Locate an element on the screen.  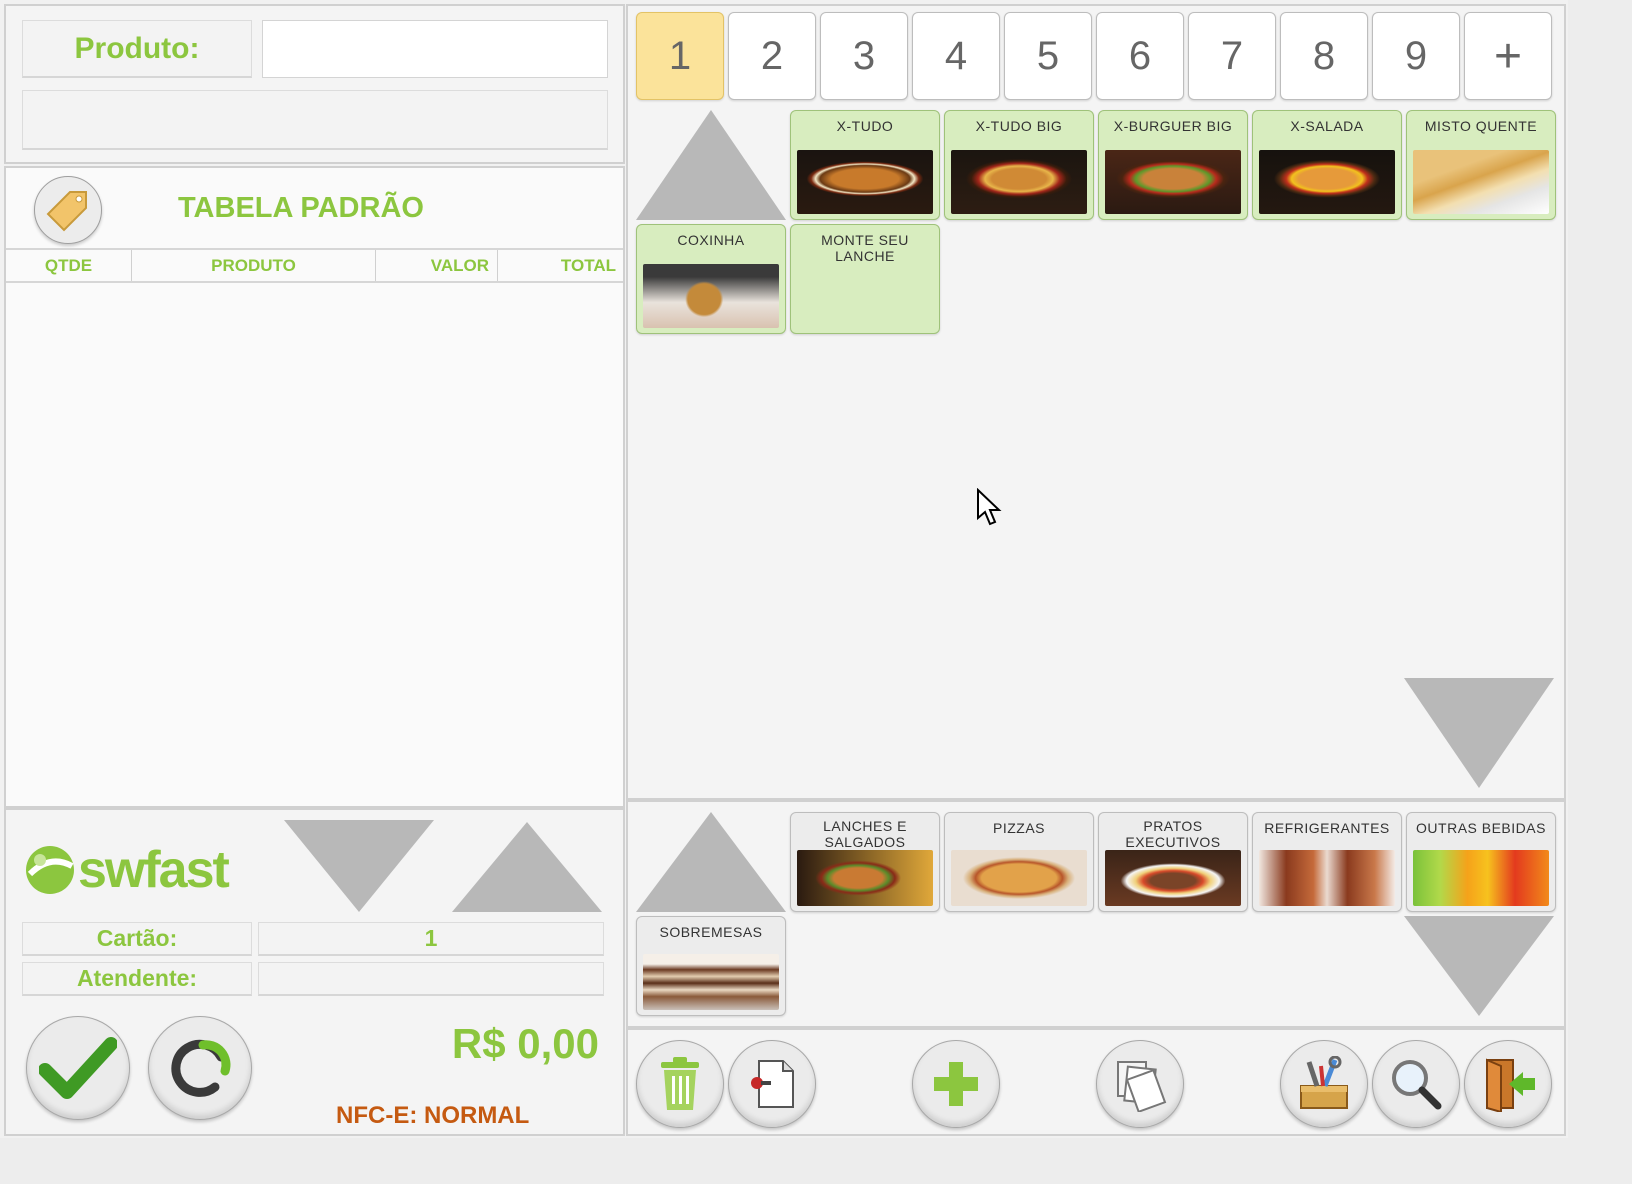
category-tile-pratos-executivos: PRATOS EXECUTIVOS is located at coordinates (1173, 862).